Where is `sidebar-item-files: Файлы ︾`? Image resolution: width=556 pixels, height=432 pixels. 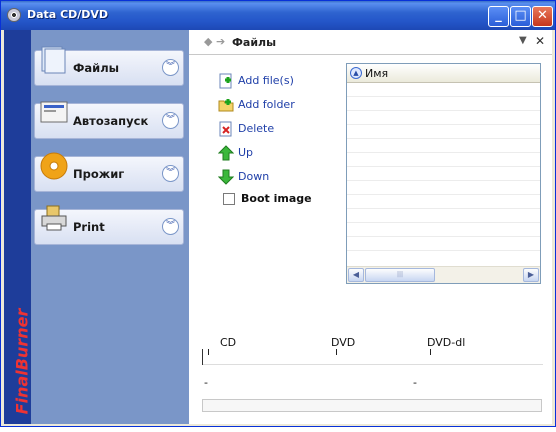 sidebar-item-files: Файлы ︾ is located at coordinates (109, 66).